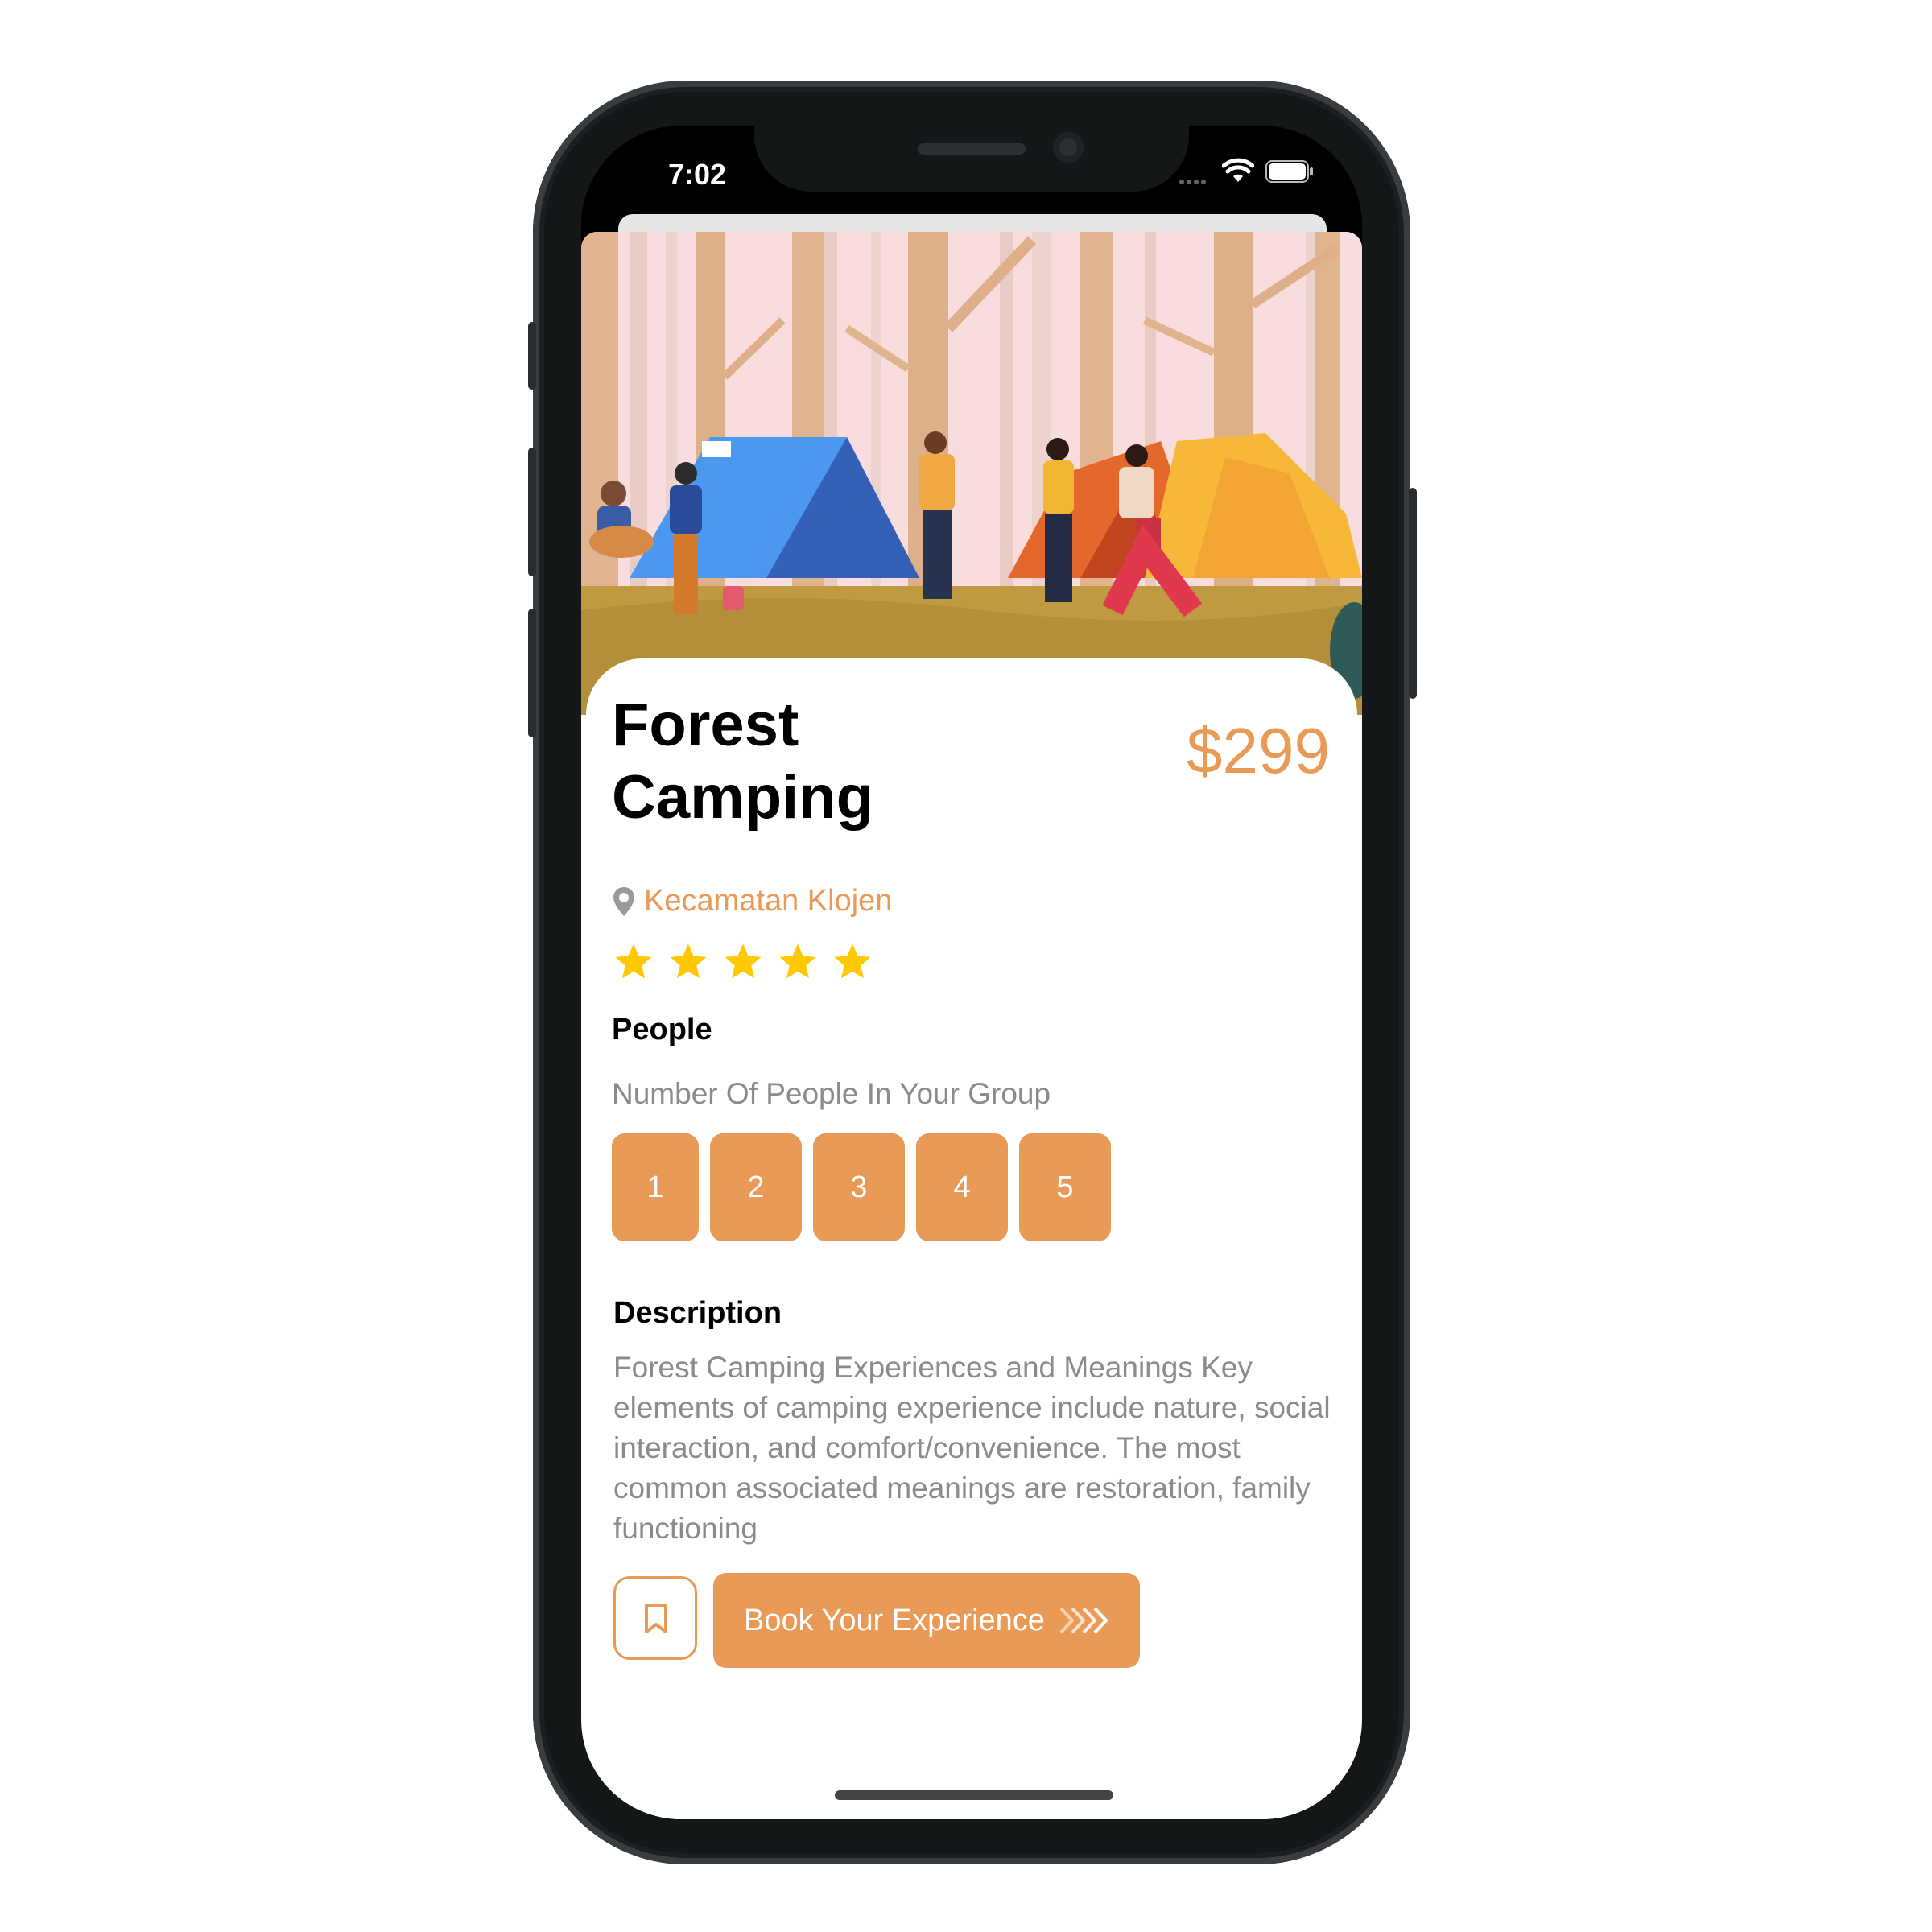  What do you see at coordinates (821, 761) in the screenshot?
I see `experience-title: Forest Camping` at bounding box center [821, 761].